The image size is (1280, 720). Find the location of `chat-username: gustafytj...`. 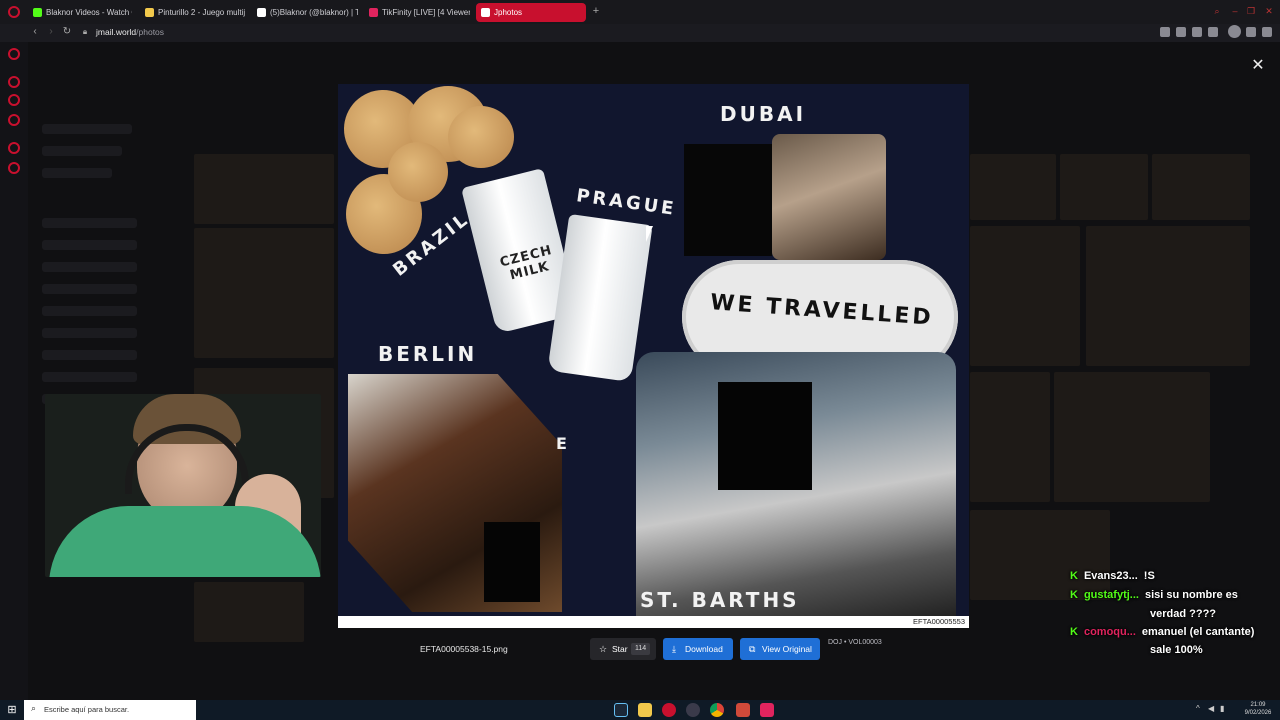

chat-username: gustafytj... is located at coordinates (1111, 595).